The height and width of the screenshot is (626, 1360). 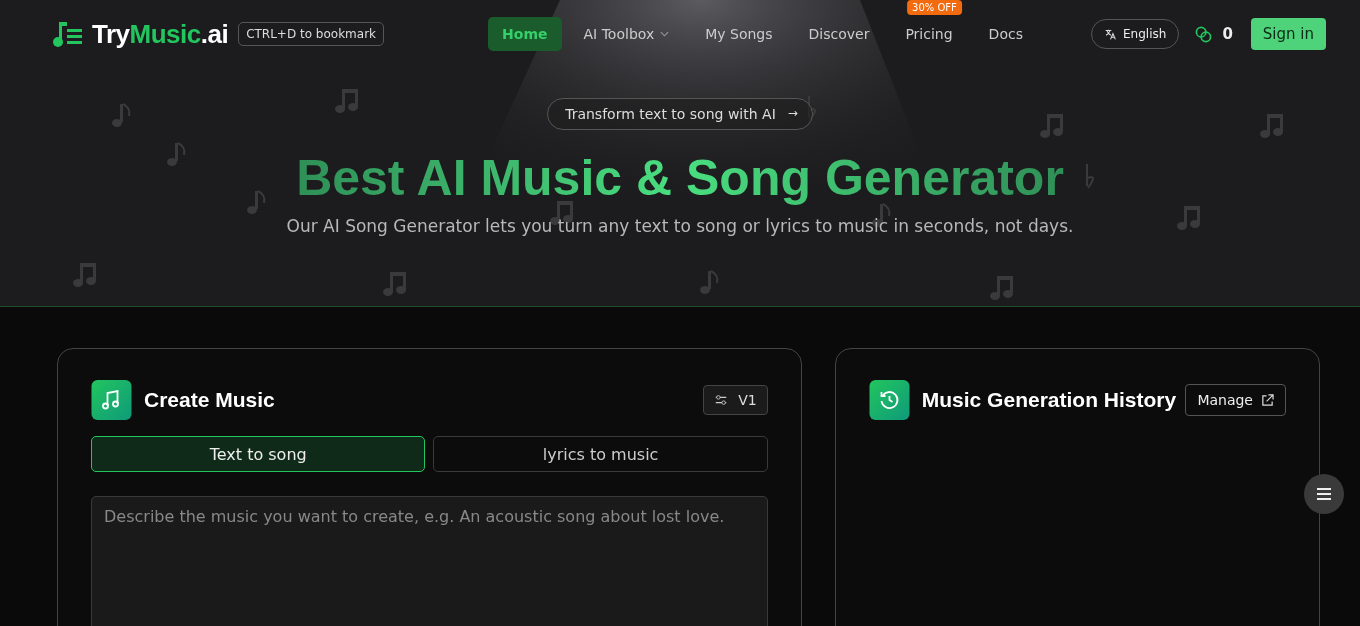 I want to click on nav-link: Docs, so click(x=1005, y=34).